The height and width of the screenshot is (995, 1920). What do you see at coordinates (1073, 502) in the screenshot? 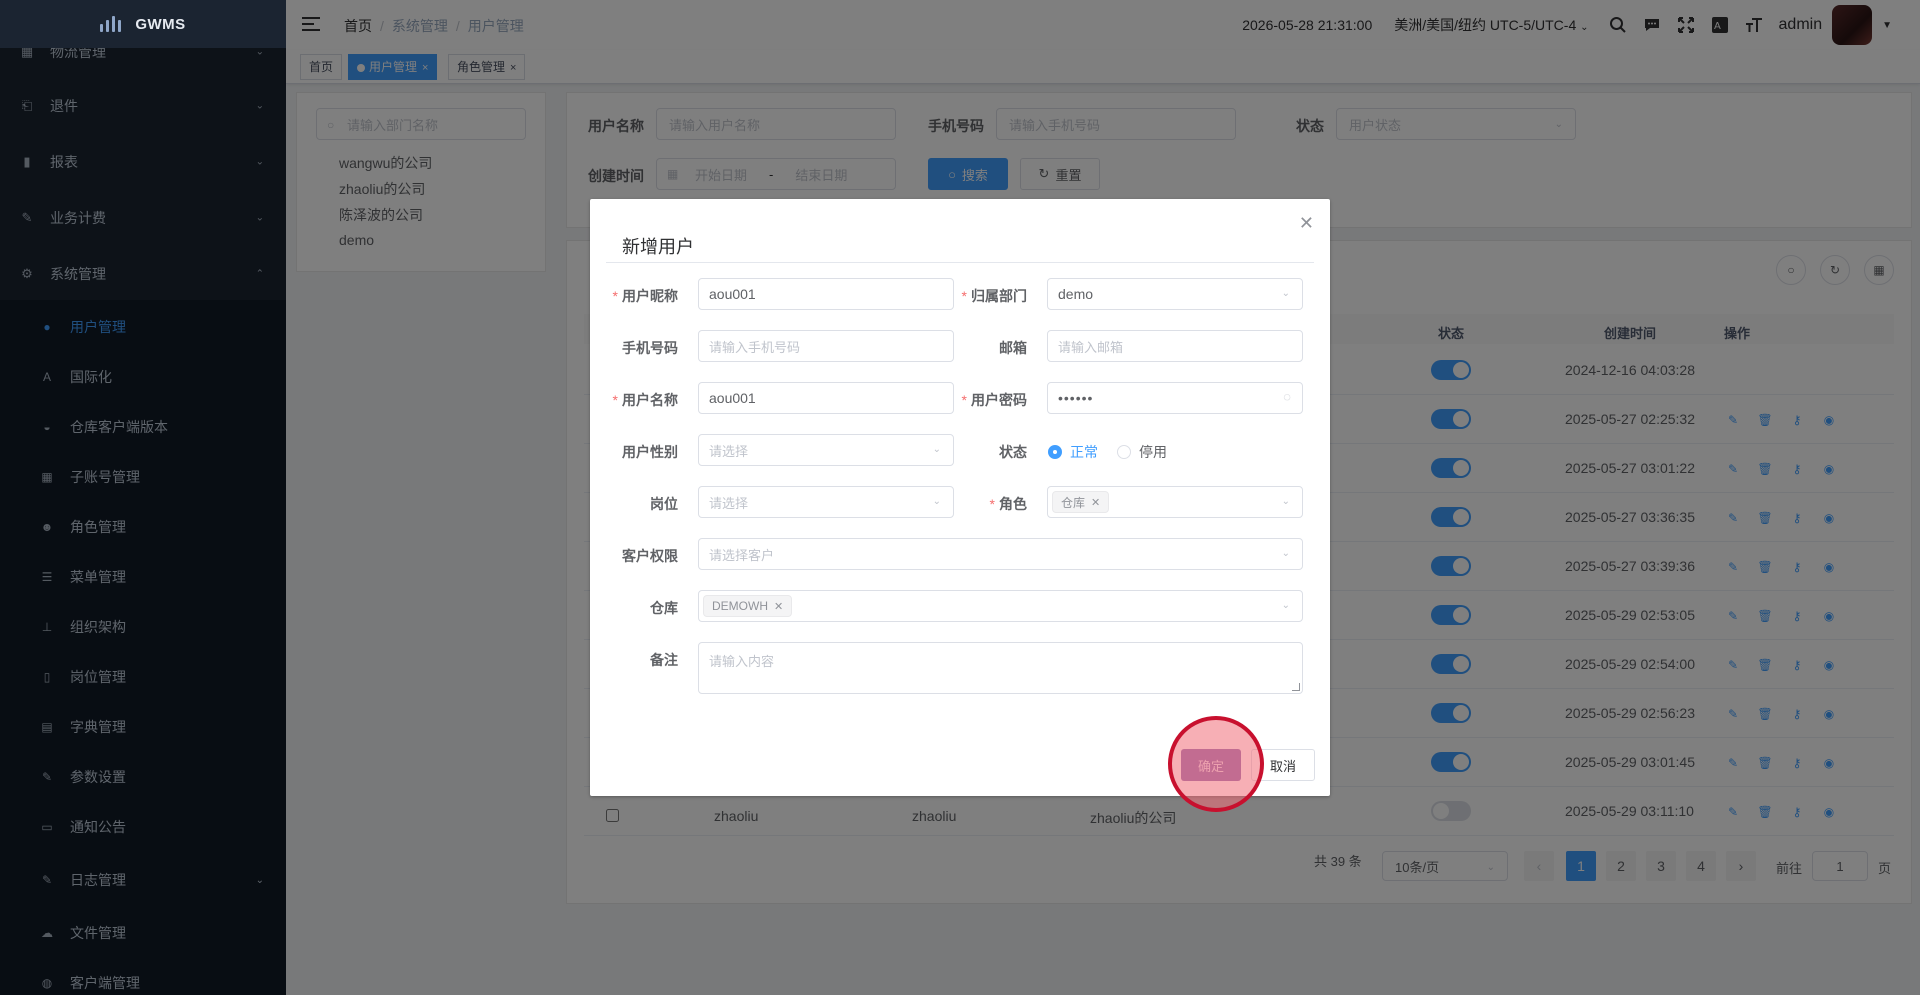
I see `tag-label: 仓库` at bounding box center [1073, 502].